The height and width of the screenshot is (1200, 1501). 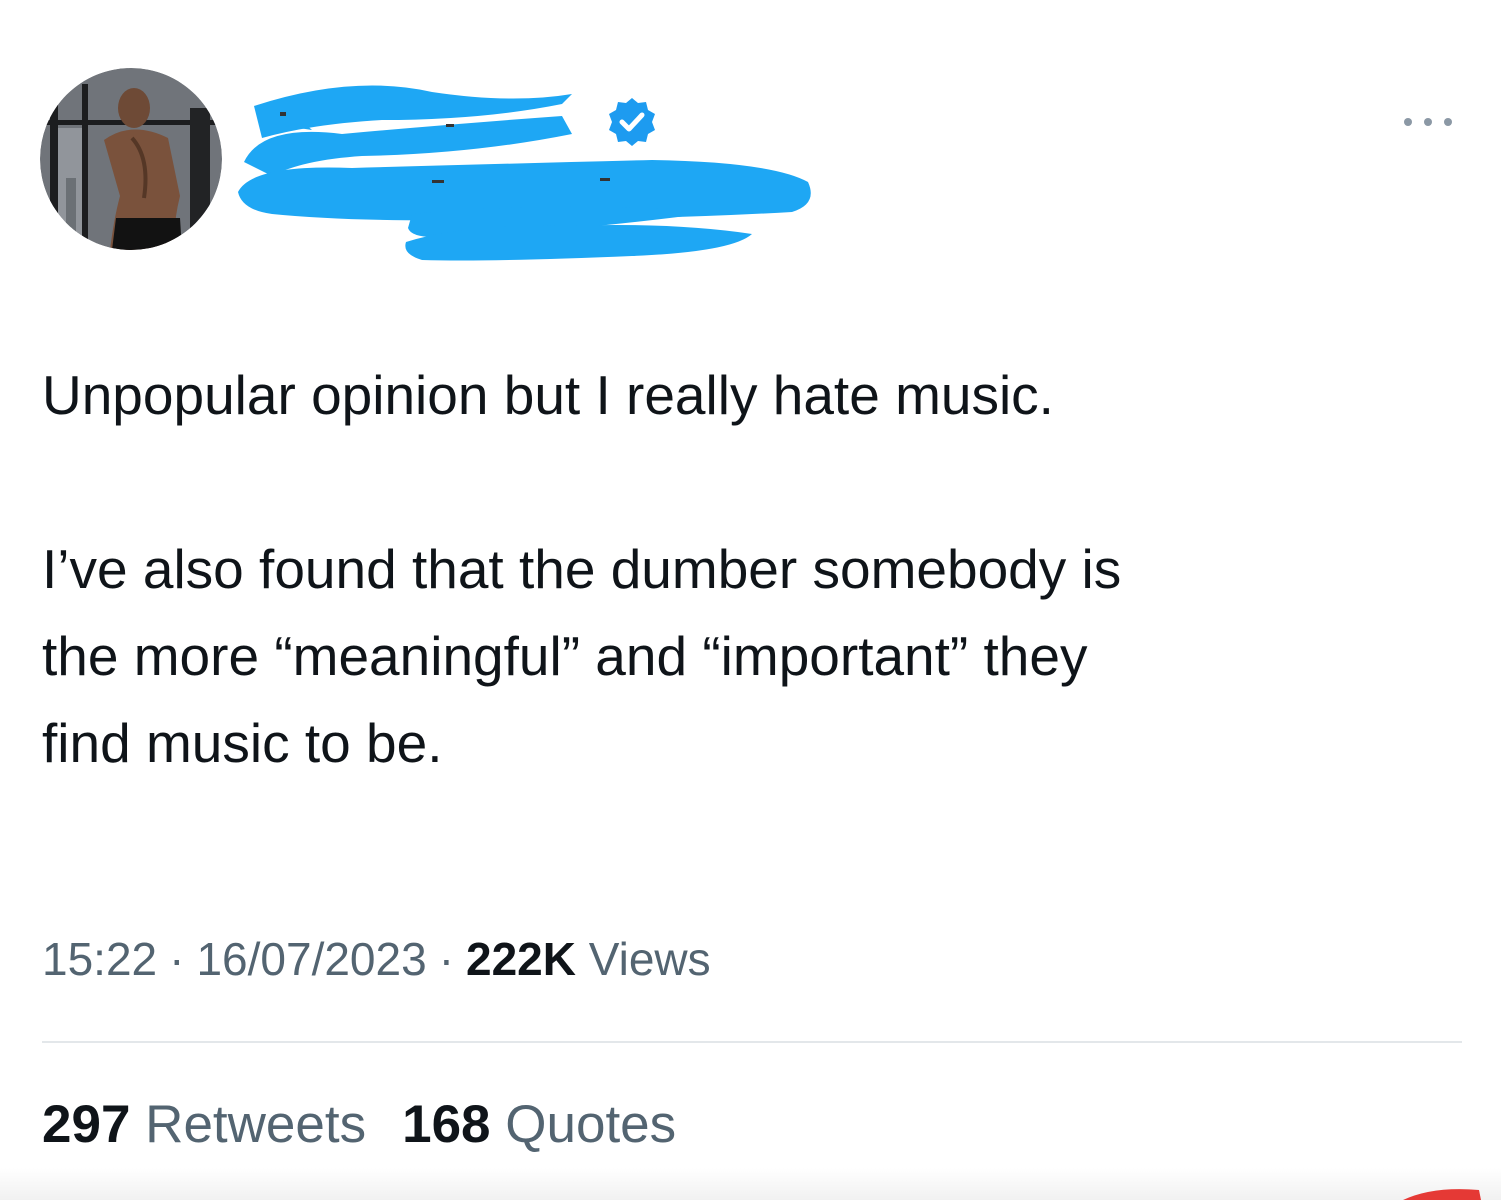 I want to click on more-options-button, so click(x=1428, y=122).